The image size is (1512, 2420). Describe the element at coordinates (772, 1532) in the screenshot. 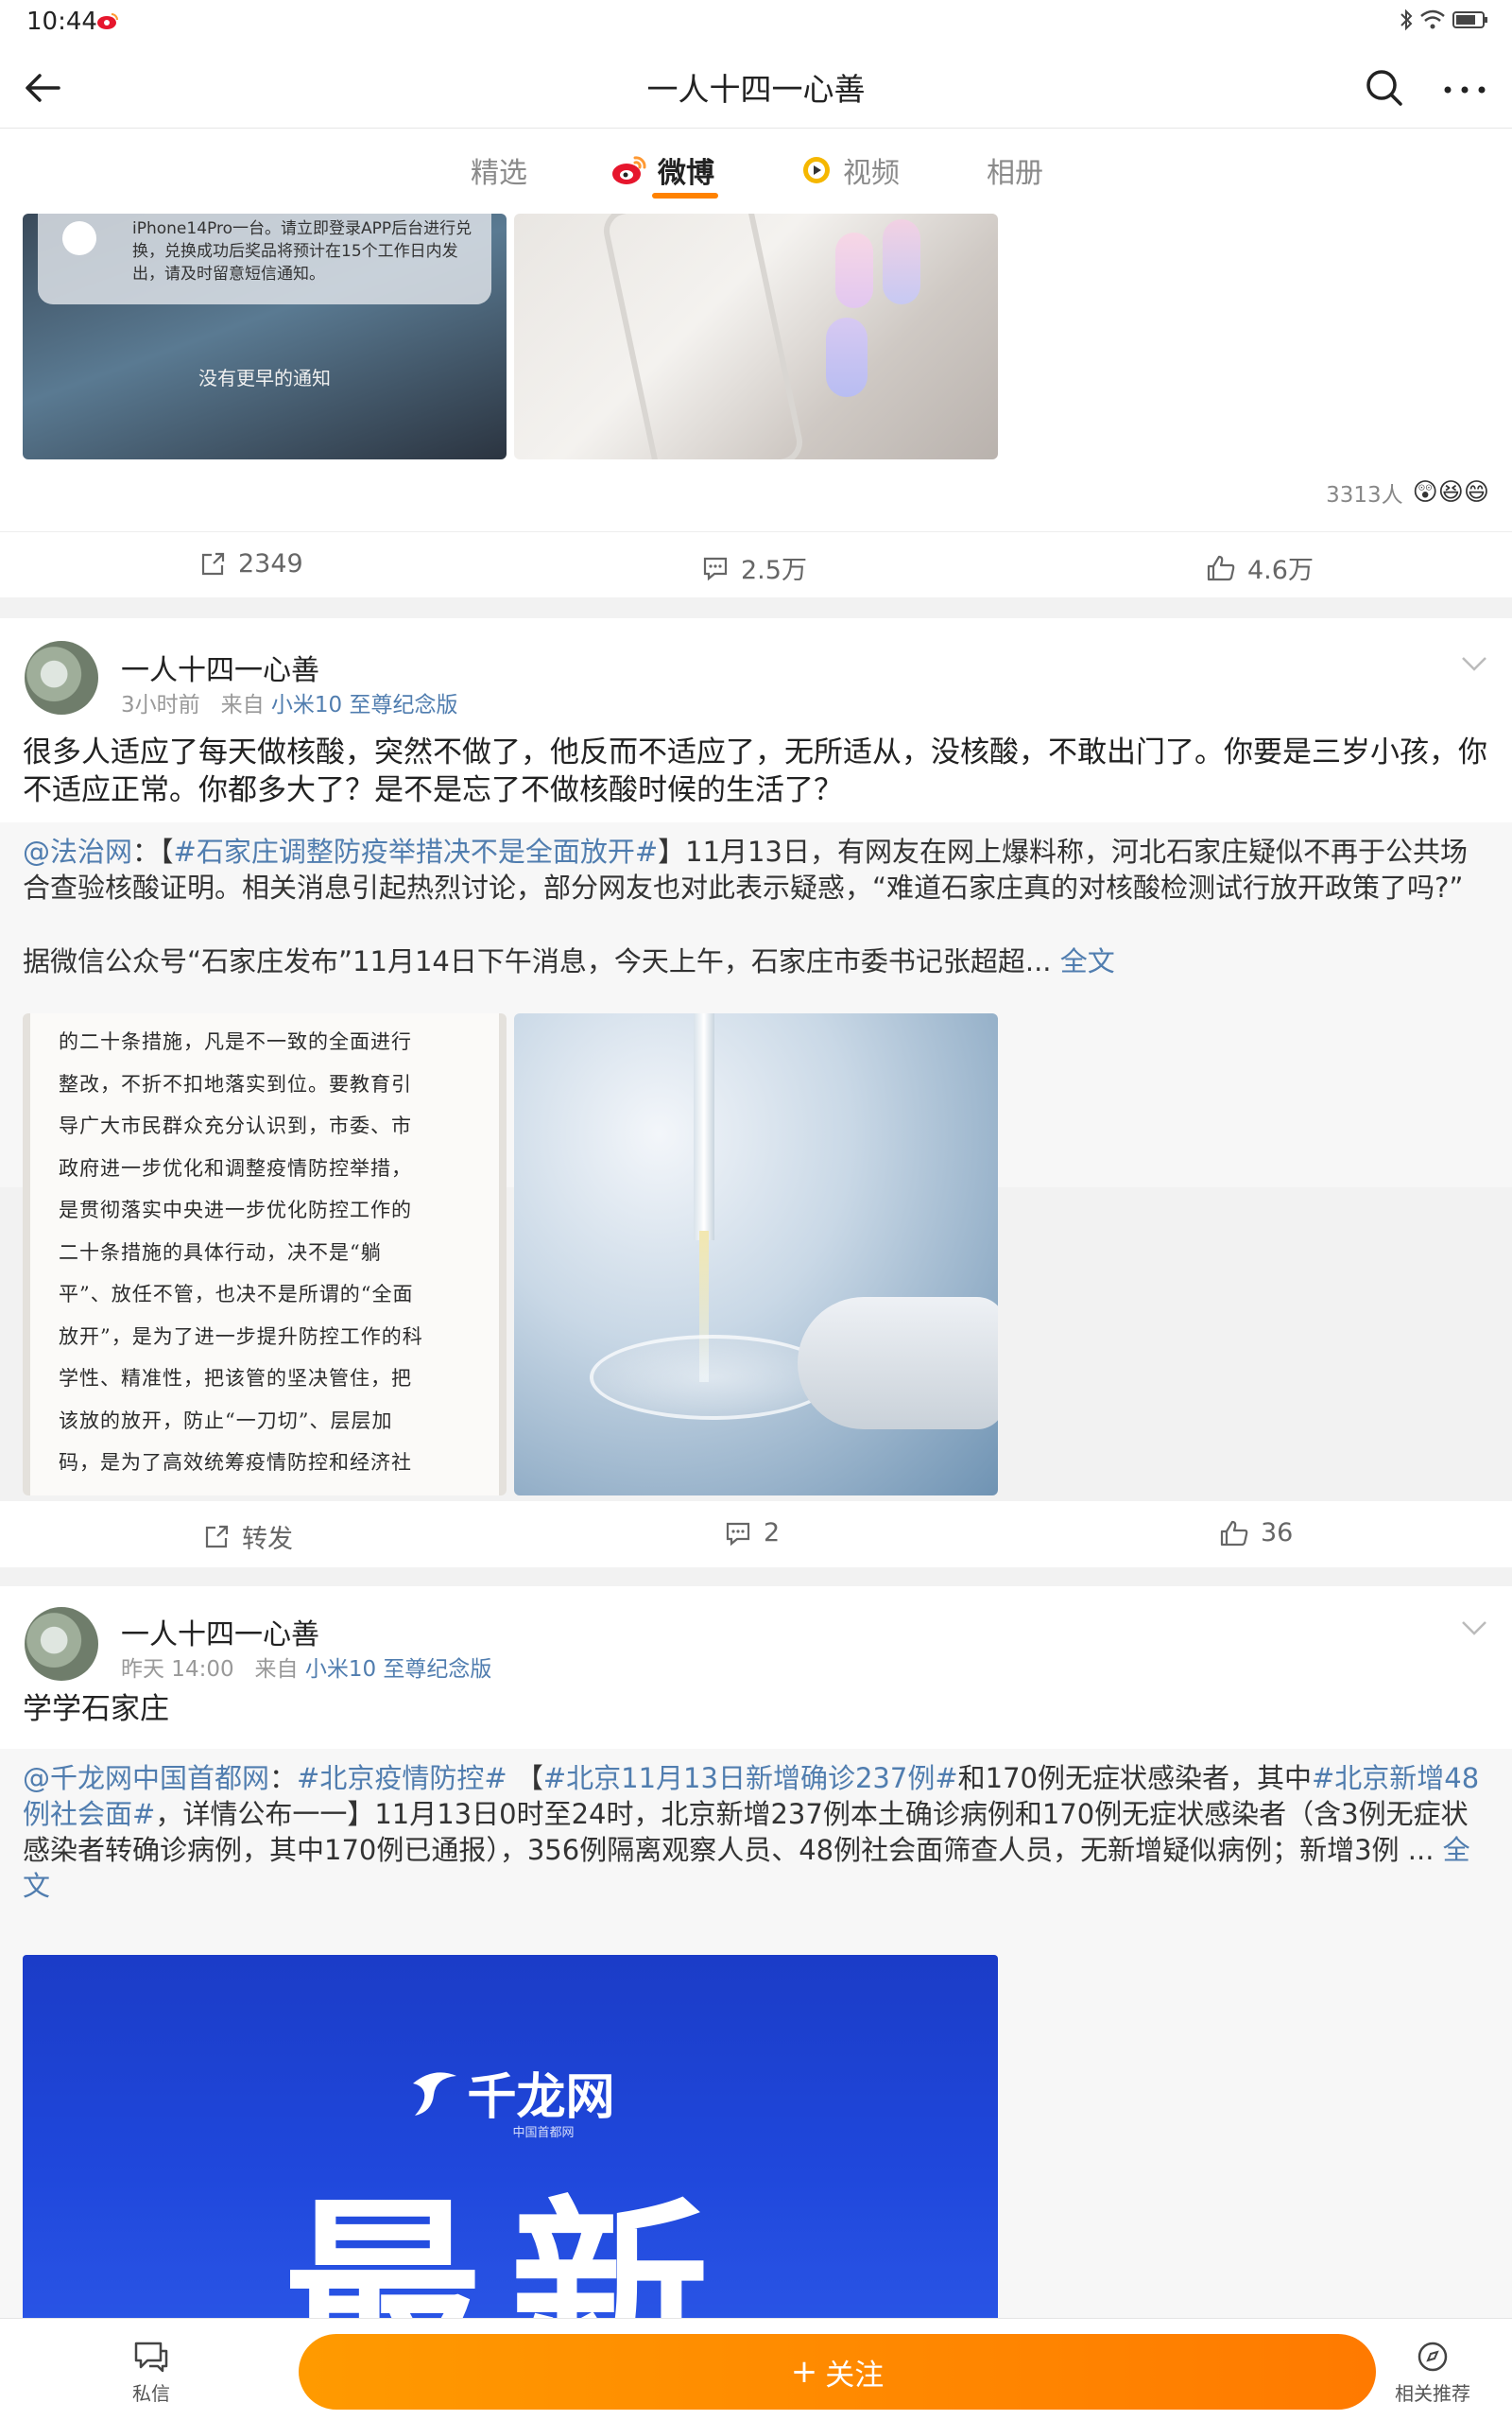

I see `comment-count: 2` at that location.